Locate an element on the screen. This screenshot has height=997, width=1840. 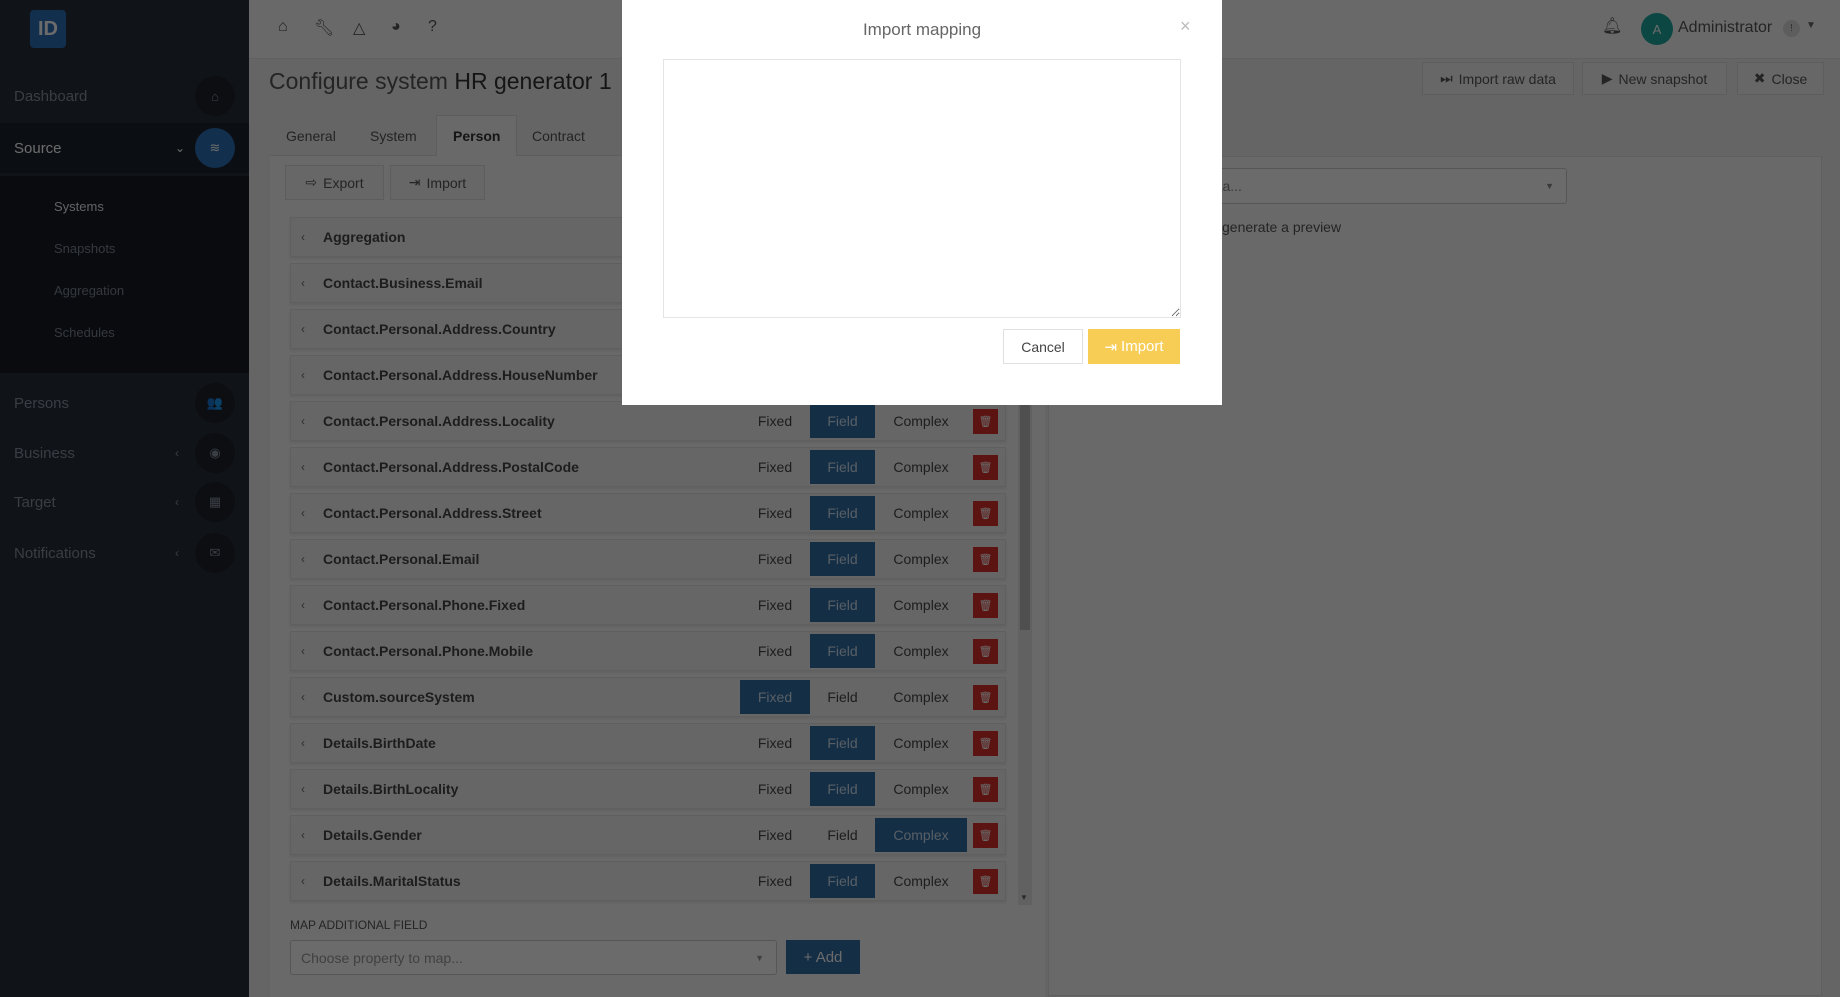
sidebar-subitem-systems: Systems is located at coordinates (79, 206).